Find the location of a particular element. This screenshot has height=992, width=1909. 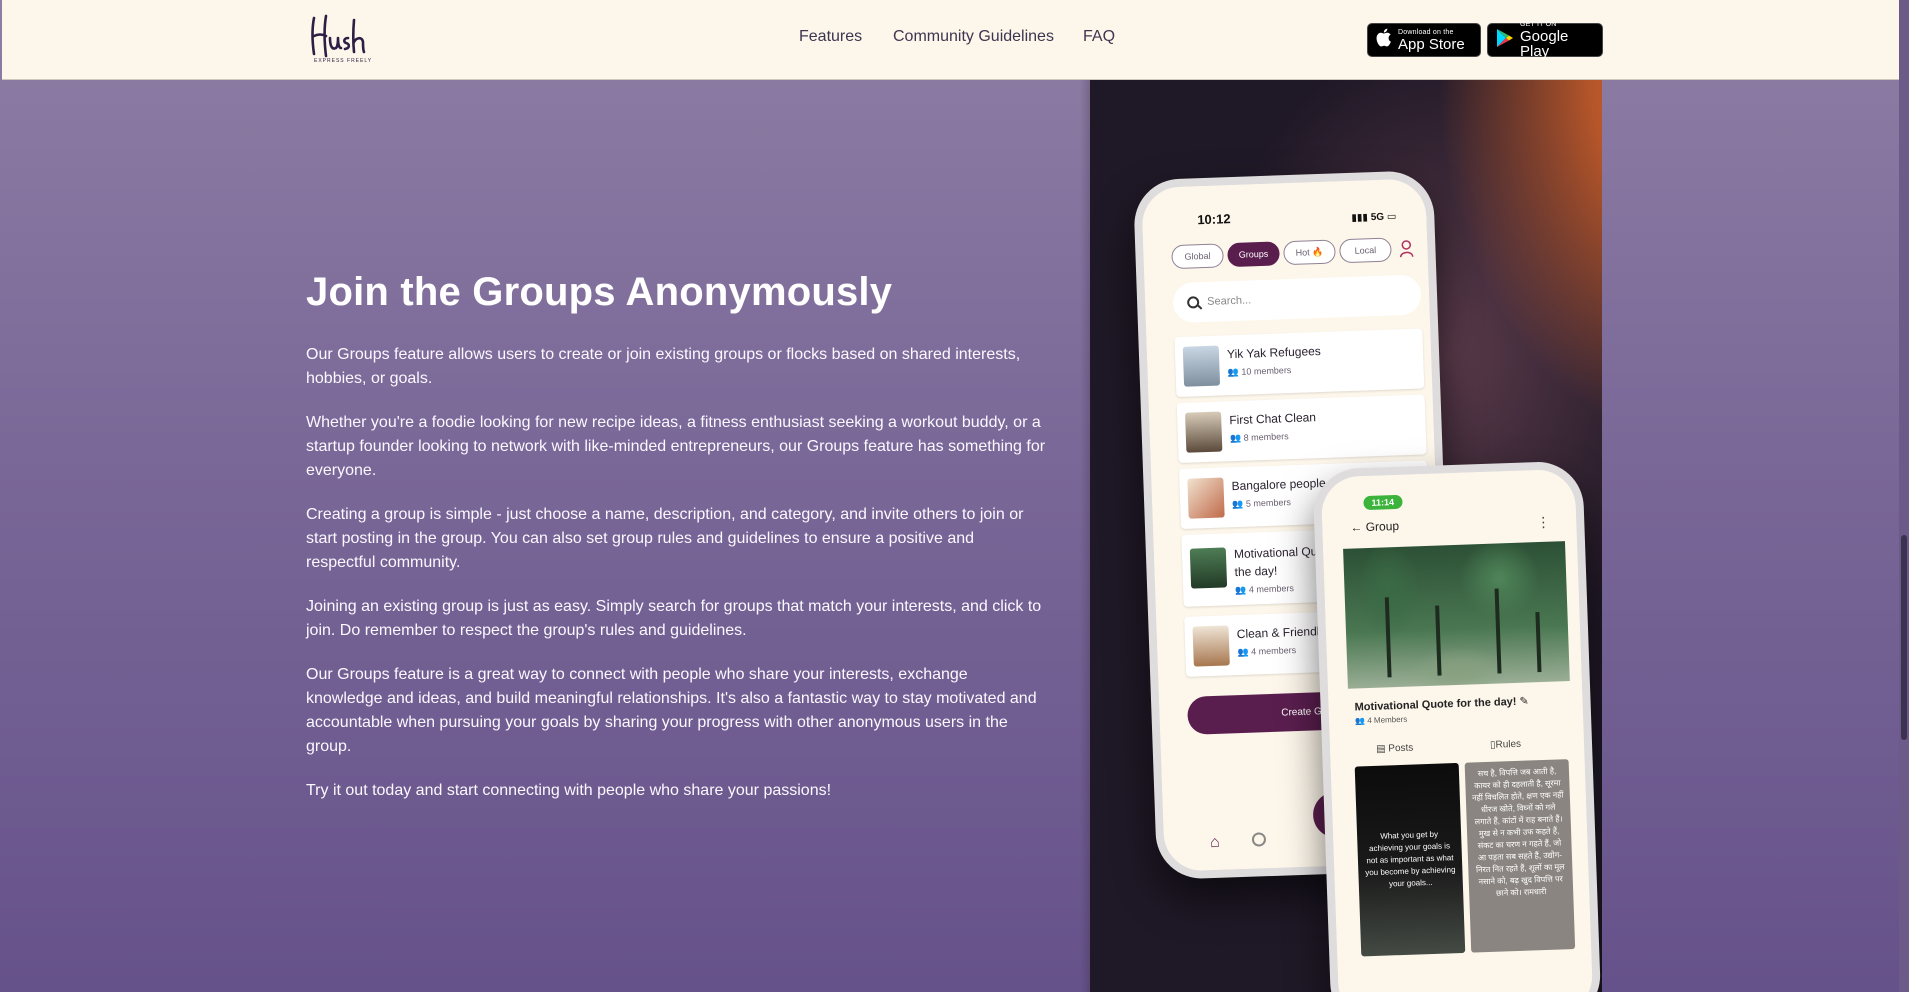

group-row: First Chat Clean 👥 8 members is located at coordinates (1301, 429).